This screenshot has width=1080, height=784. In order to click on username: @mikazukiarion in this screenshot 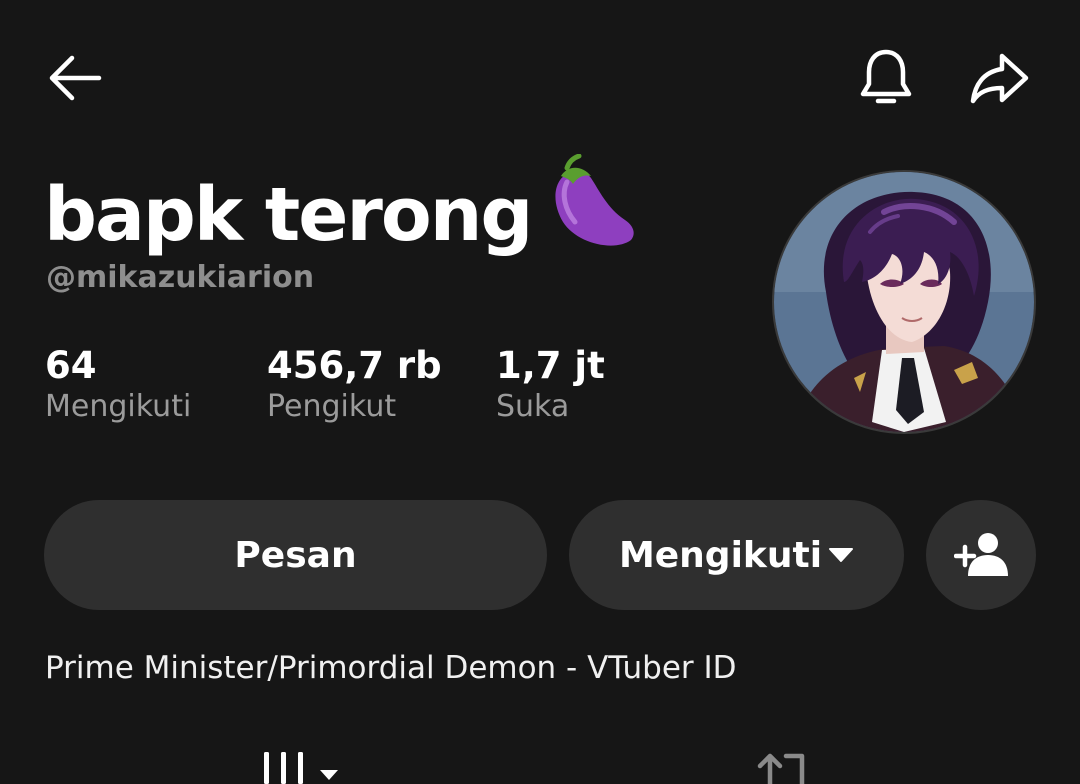, I will do `click(180, 277)`.